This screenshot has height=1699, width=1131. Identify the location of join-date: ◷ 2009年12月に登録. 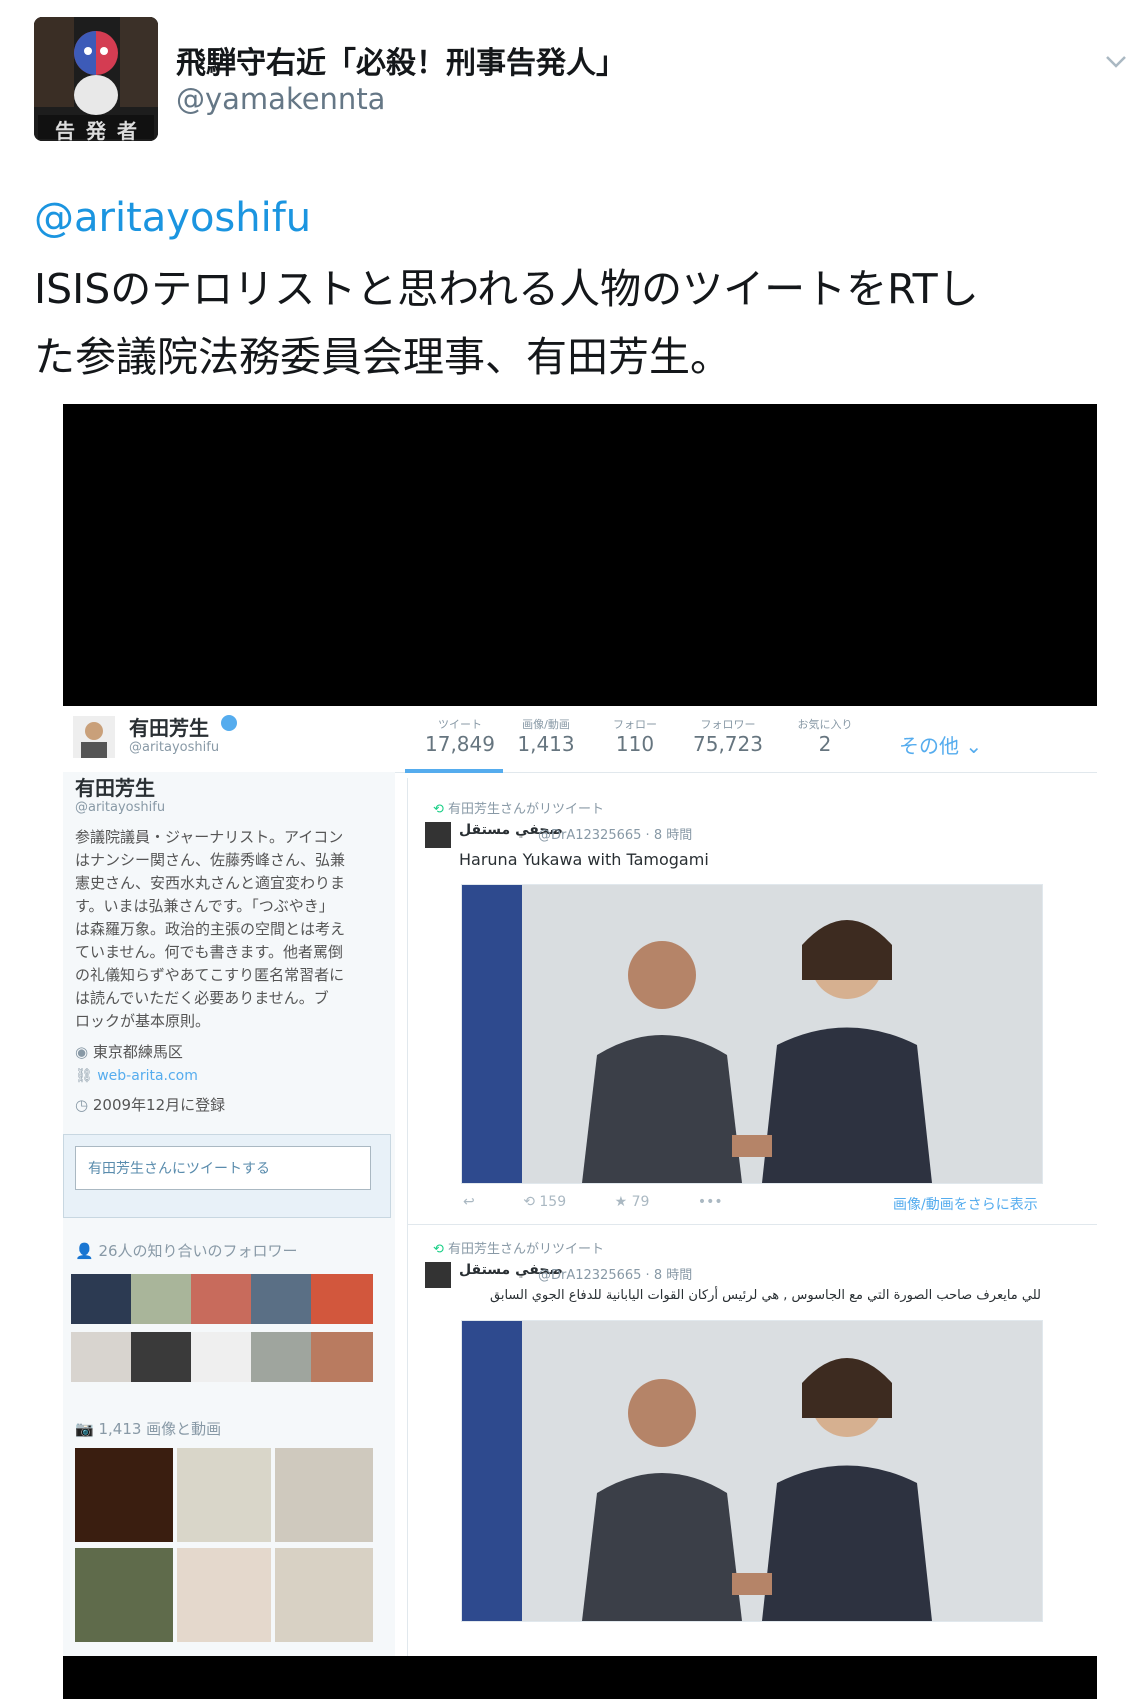
(150, 1105).